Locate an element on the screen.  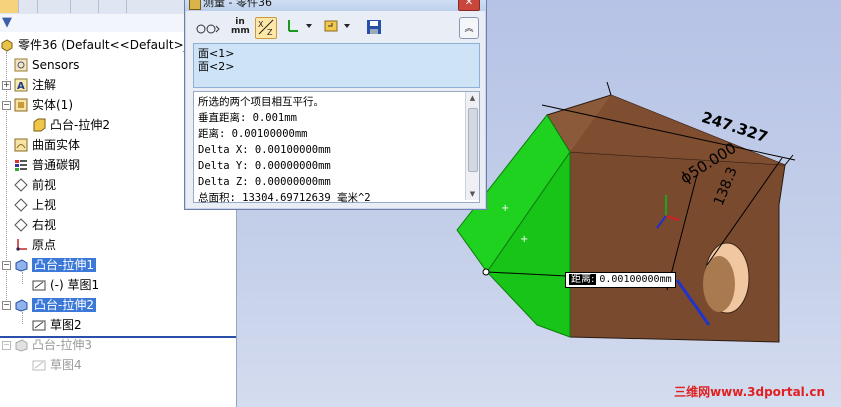
scroll-up-arrow: ▲ is located at coordinates (472, 98).